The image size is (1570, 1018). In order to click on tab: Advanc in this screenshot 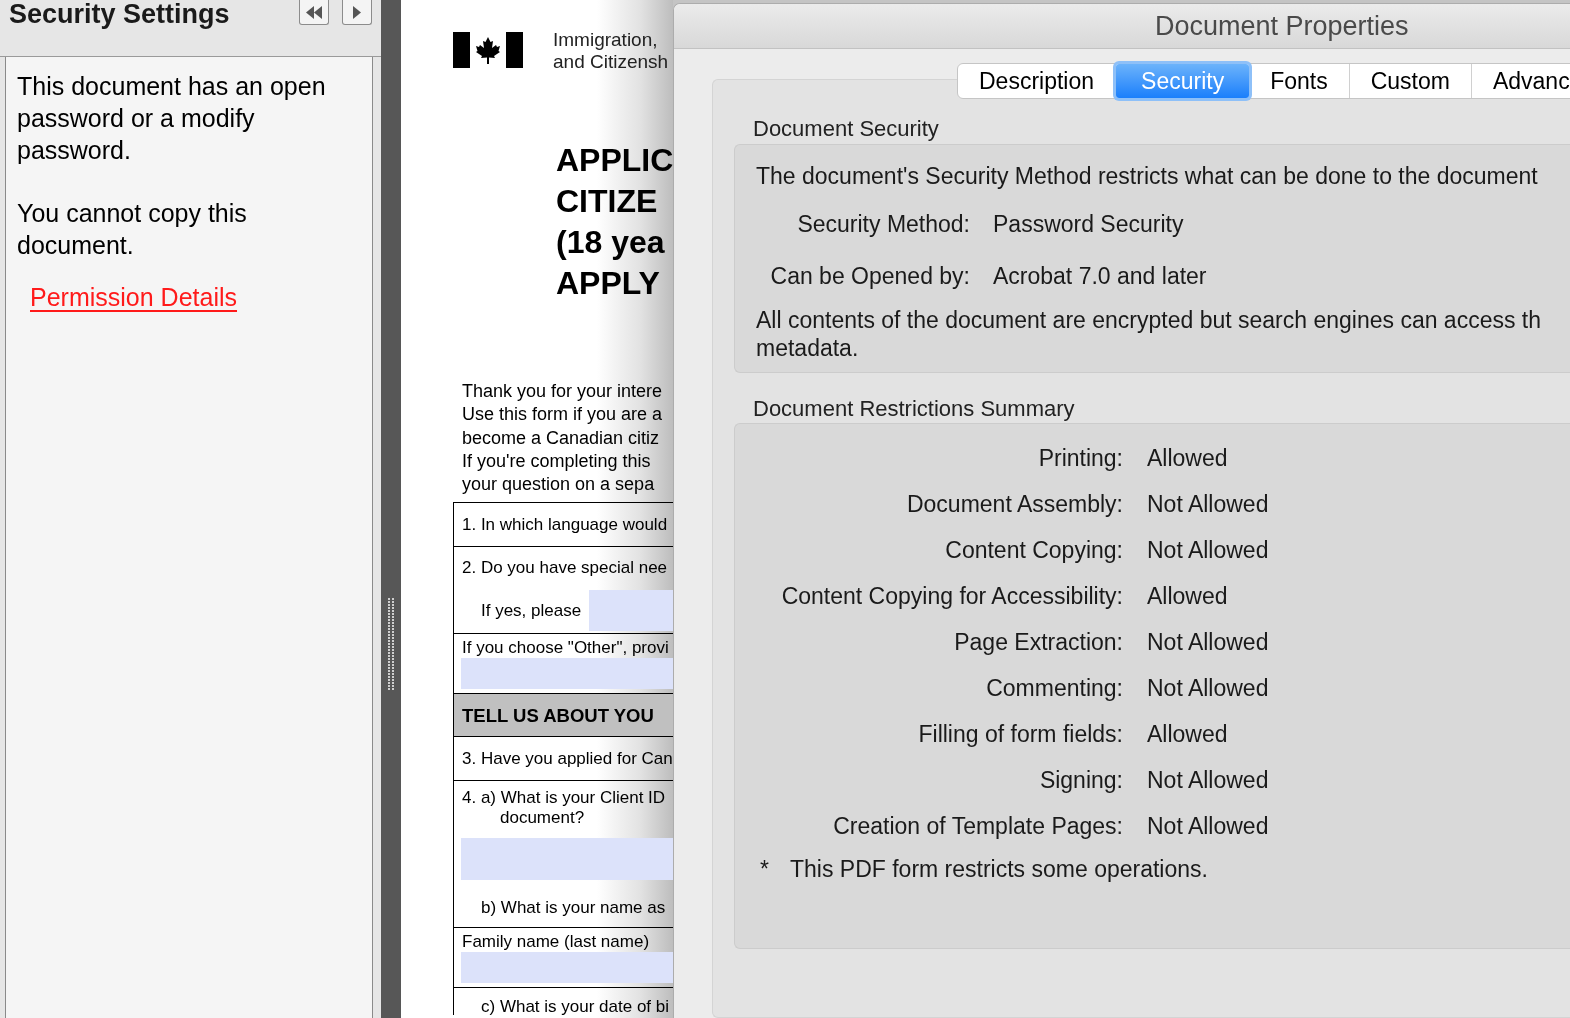, I will do `click(1520, 81)`.